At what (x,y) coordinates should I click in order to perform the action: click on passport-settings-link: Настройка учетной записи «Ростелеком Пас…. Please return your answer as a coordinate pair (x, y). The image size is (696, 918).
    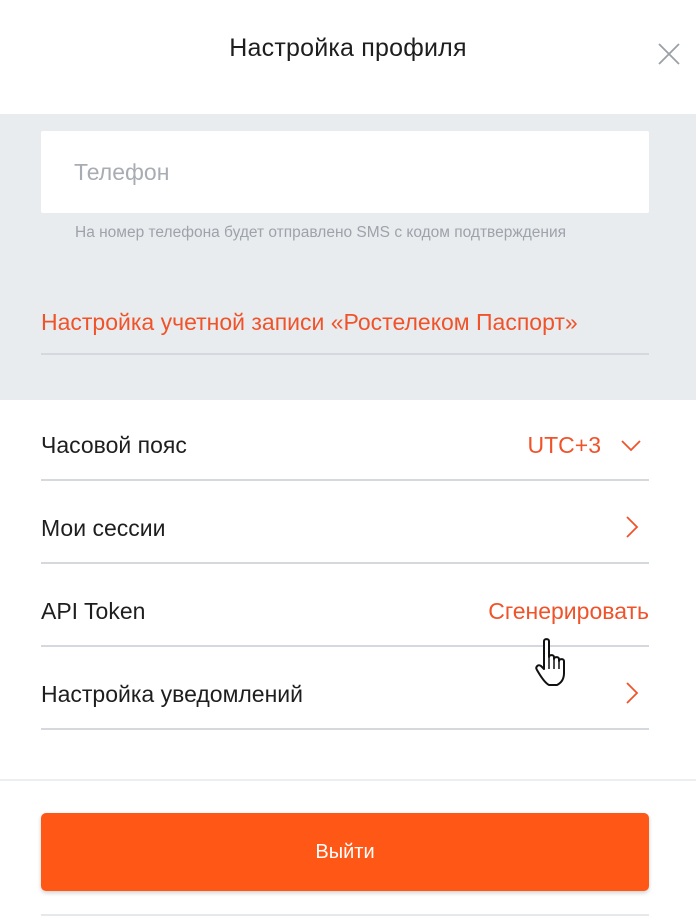
    Looking at the image, I should click on (309, 322).